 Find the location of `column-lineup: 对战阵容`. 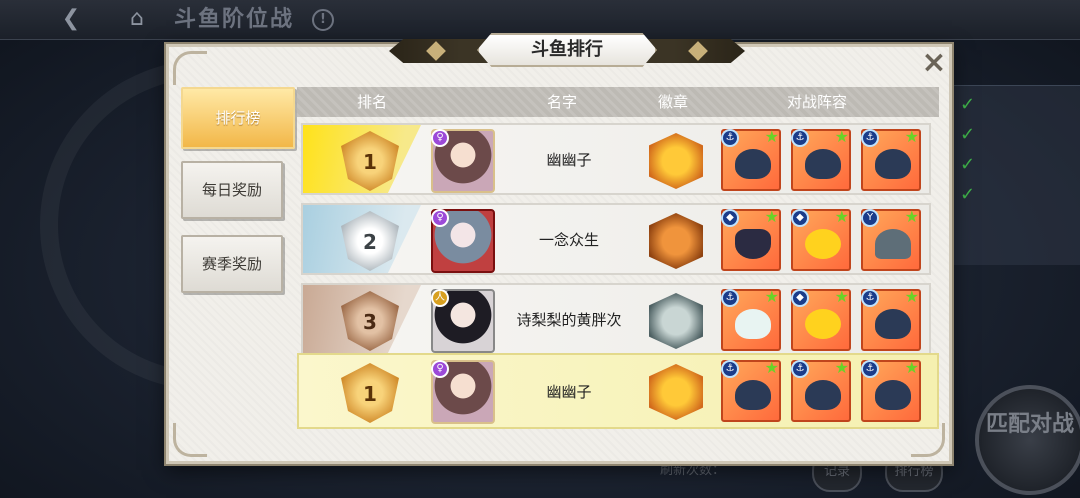

column-lineup: 对战阵容 is located at coordinates (816, 102).